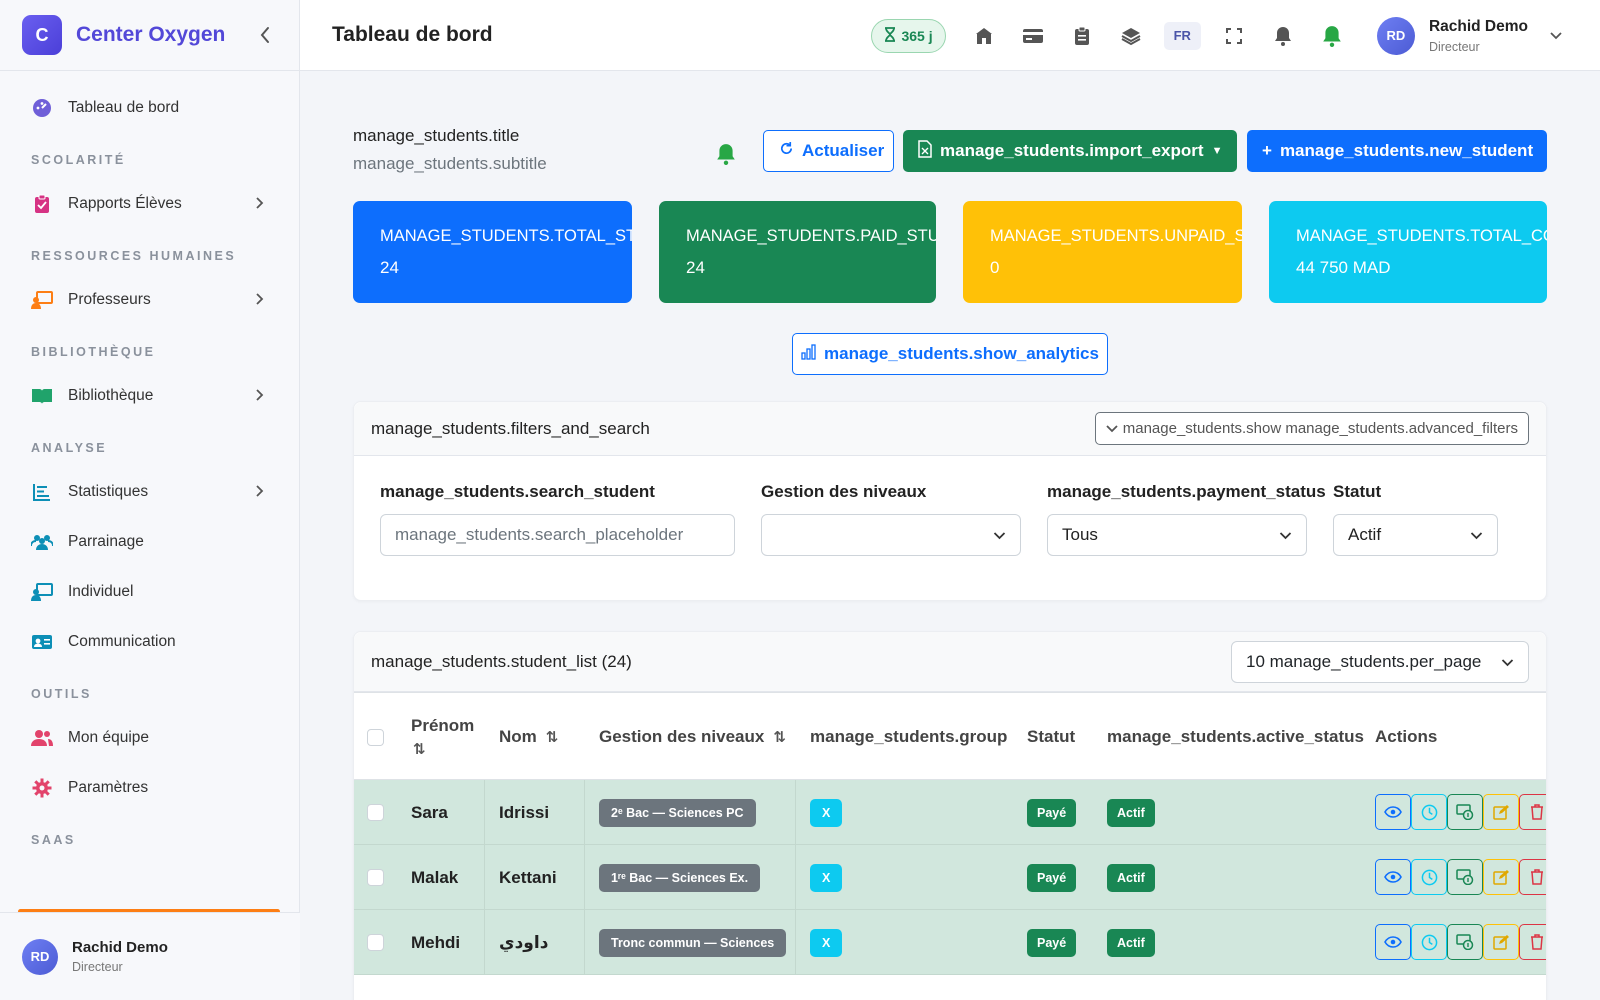 Image resolution: width=1600 pixels, height=1000 pixels. I want to click on brand-logo: C, so click(42, 35).